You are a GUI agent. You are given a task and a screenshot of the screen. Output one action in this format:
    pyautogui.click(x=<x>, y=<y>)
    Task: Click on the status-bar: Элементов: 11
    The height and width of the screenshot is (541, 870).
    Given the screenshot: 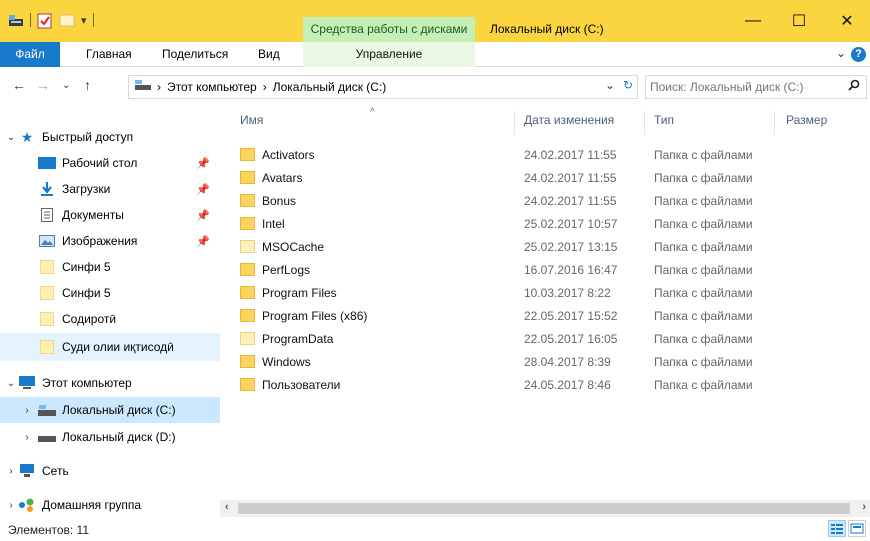 What is the action you would take?
    pyautogui.click(x=435, y=529)
    